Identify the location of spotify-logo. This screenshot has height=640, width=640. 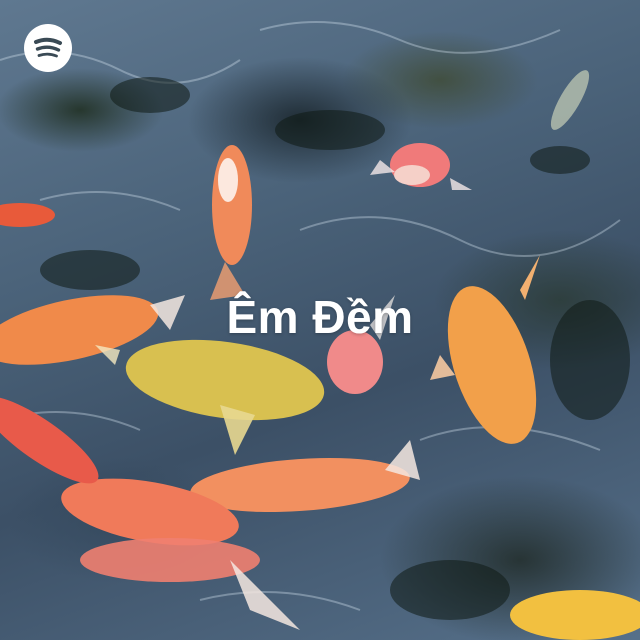
(48, 48).